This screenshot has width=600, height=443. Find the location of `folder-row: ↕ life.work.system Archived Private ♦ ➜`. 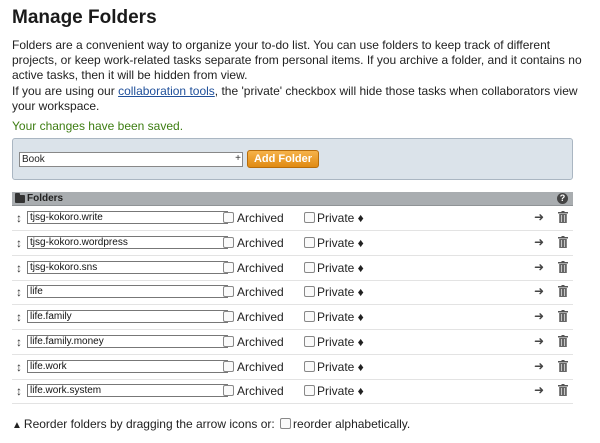

folder-row: ↕ life.work.system Archived Private ♦ ➜ is located at coordinates (292, 392).